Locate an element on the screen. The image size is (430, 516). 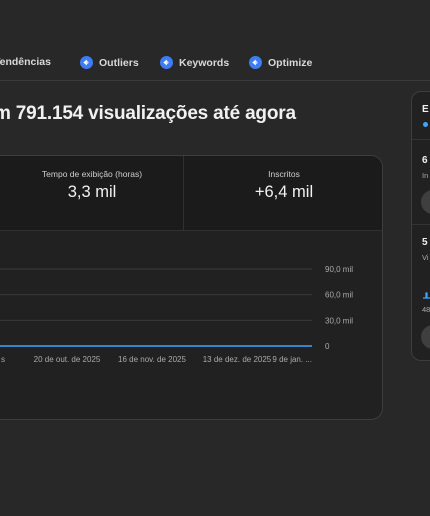
side-block2-label: Vi is located at coordinates (425, 257).